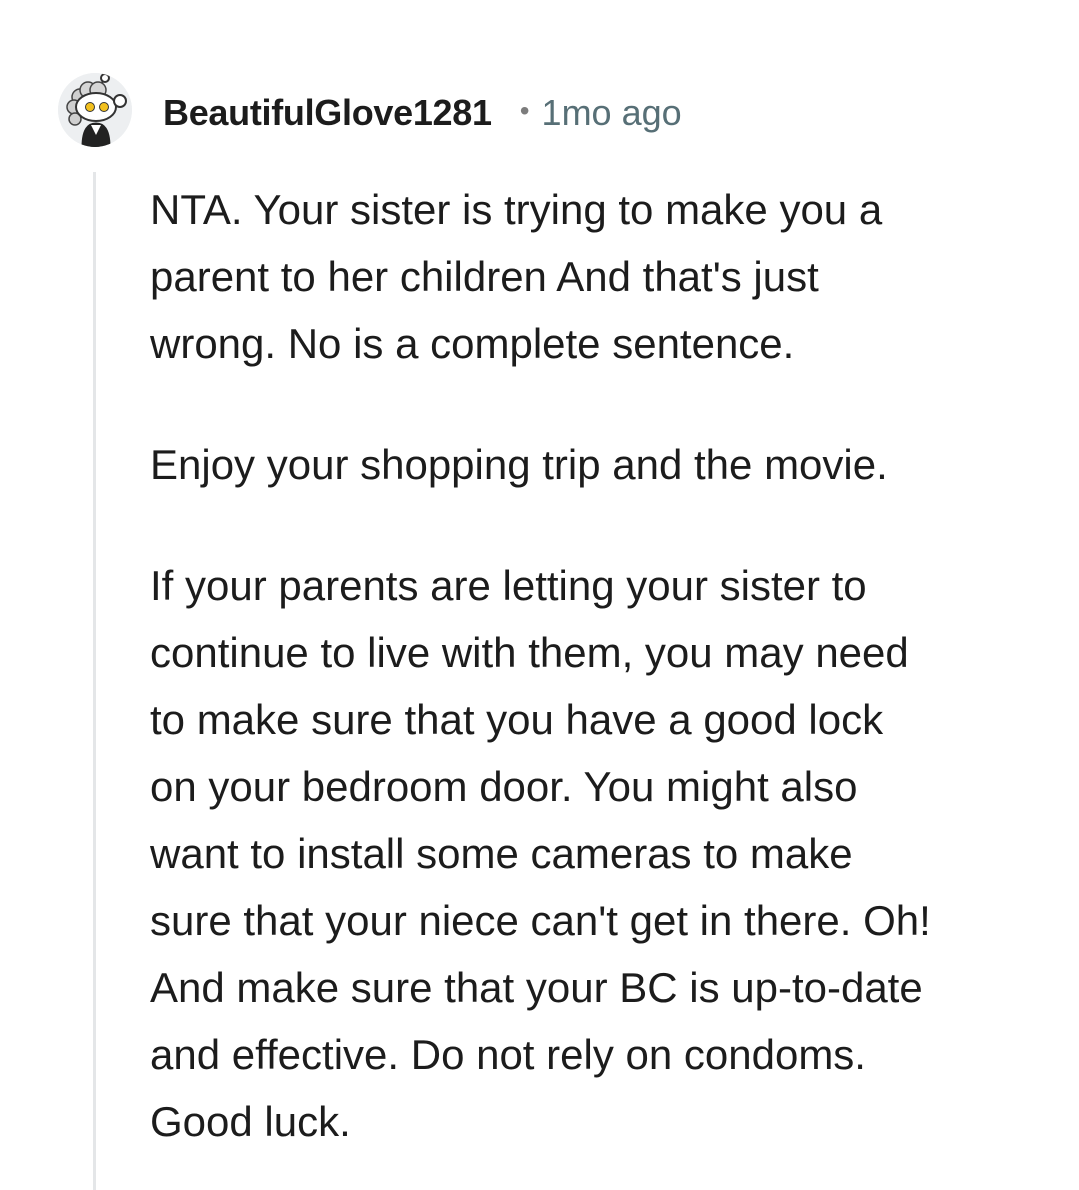 The height and width of the screenshot is (1190, 1079). I want to click on comment-timestamp: 1mo ago, so click(612, 113).